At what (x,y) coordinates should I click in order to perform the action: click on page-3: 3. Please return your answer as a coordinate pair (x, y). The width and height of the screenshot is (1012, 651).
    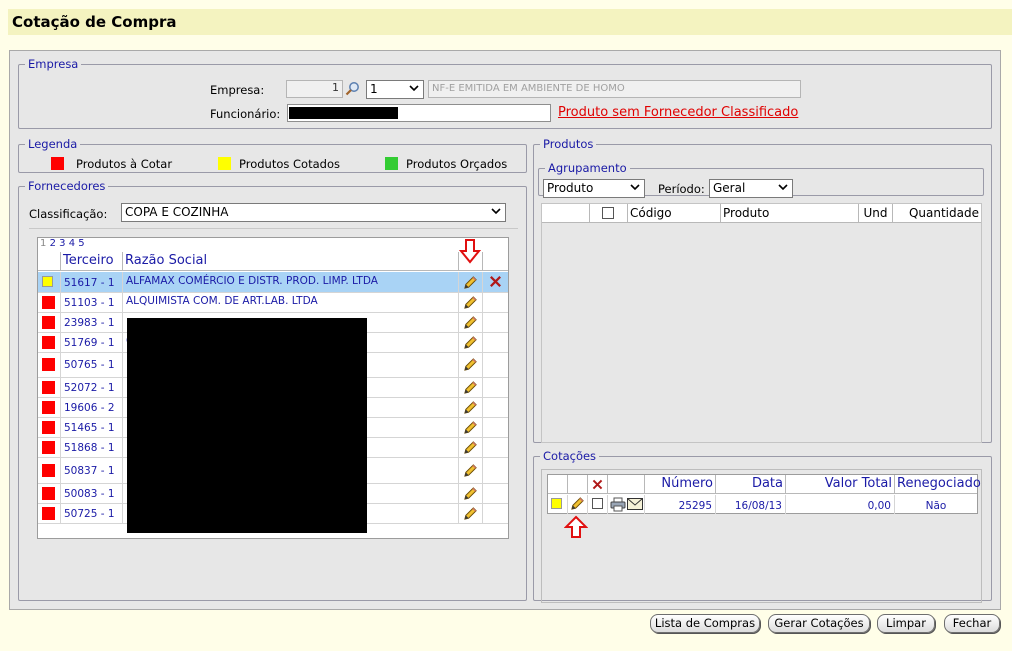
    Looking at the image, I should click on (62, 243).